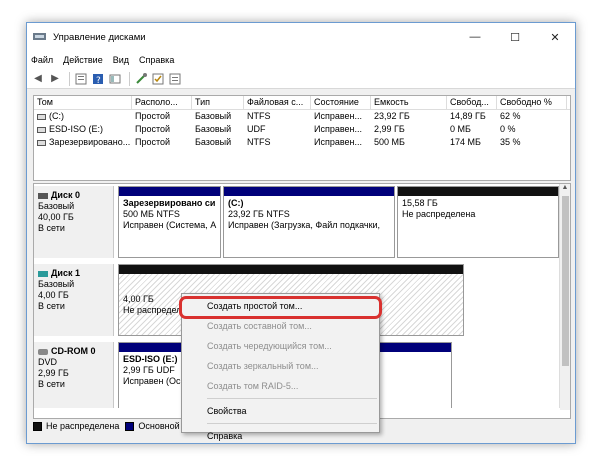  Describe the element at coordinates (99, 37) in the screenshot. I see `window-title: Управление дисками` at that location.